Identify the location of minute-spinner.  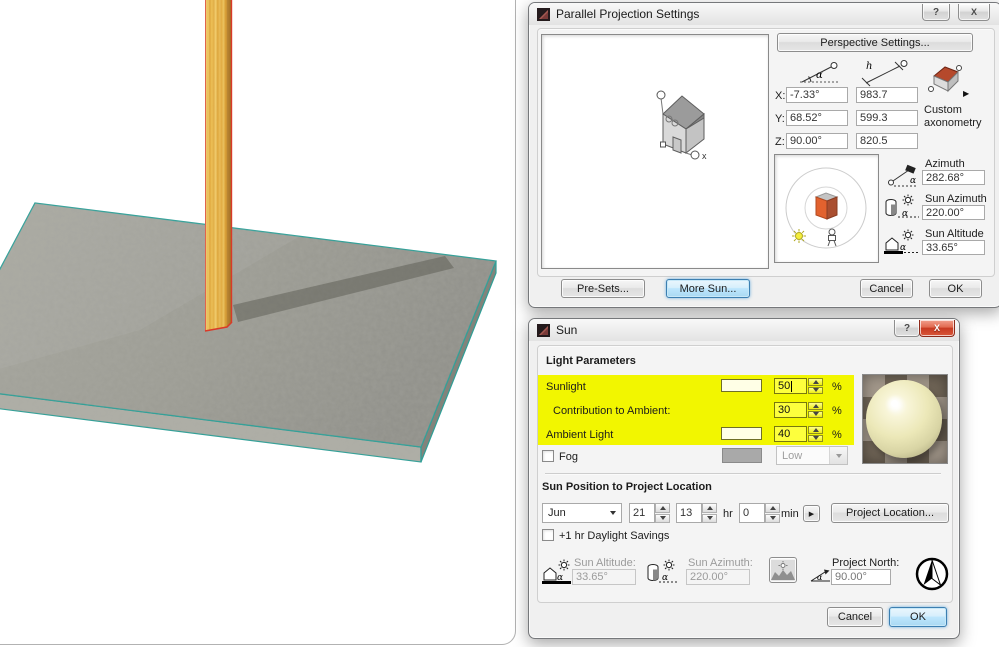
(772, 513).